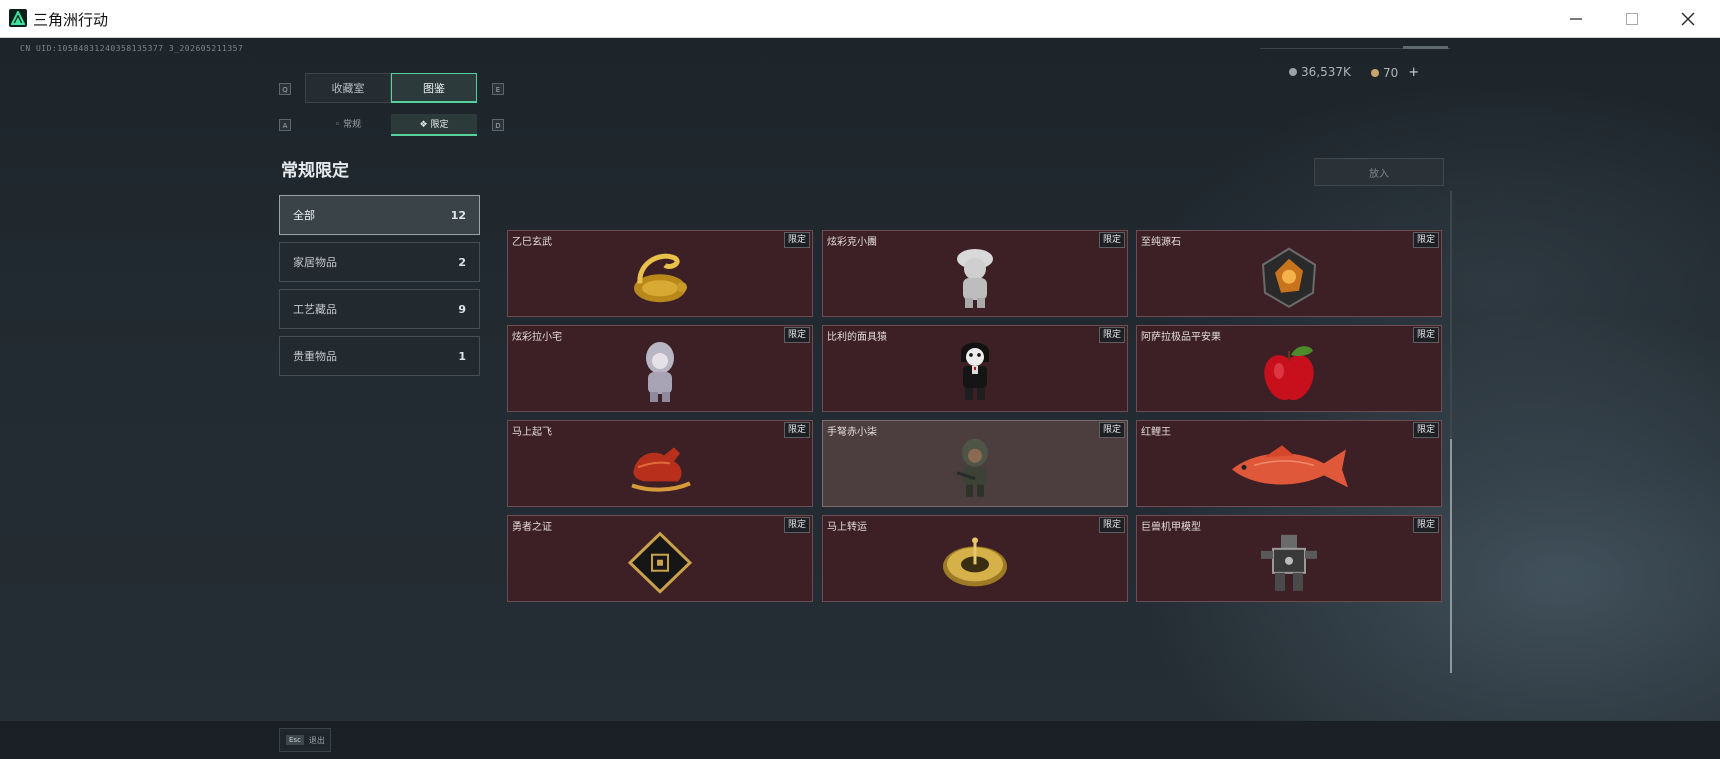  What do you see at coordinates (847, 527) in the screenshot?
I see `item-name: 马上转运` at bounding box center [847, 527].